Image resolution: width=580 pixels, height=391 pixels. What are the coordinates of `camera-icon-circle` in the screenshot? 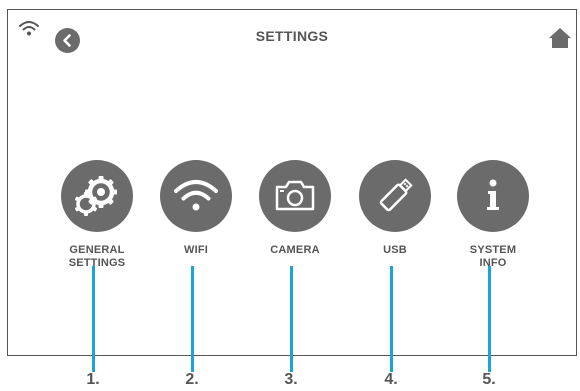 It's located at (295, 196).